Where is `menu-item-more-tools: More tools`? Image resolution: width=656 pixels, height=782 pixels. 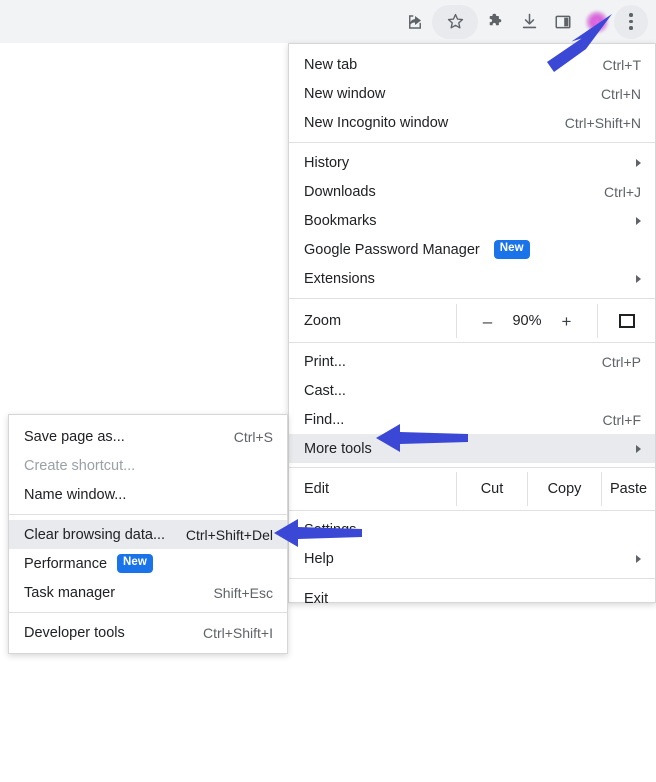 menu-item-more-tools: More tools is located at coordinates (472, 448).